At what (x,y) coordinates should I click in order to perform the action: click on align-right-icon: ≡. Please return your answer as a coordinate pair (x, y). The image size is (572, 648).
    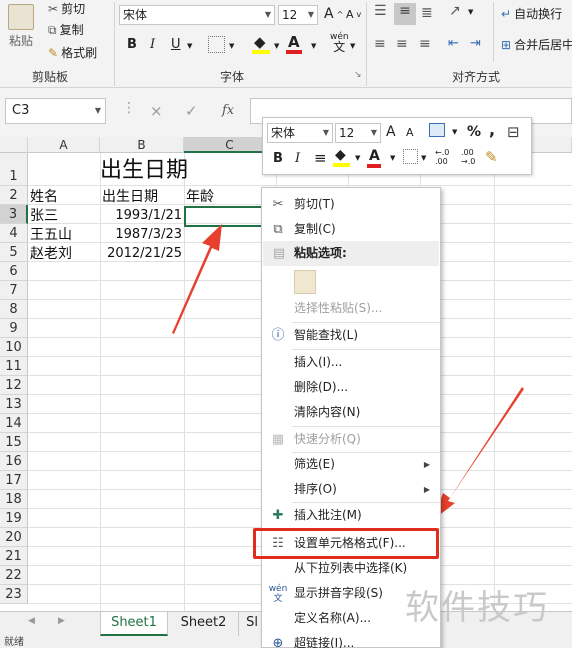
    Looking at the image, I should click on (425, 44).